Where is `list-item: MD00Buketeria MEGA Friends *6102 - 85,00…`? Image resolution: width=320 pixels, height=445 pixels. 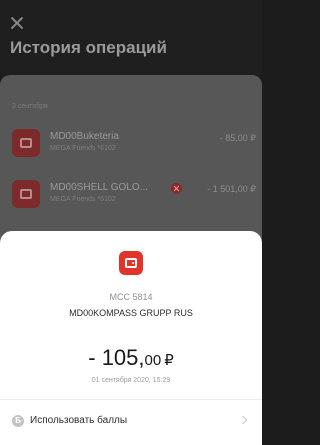
list-item: MD00Buketeria MEGA Friends *6102 - 85,00… is located at coordinates (131, 144).